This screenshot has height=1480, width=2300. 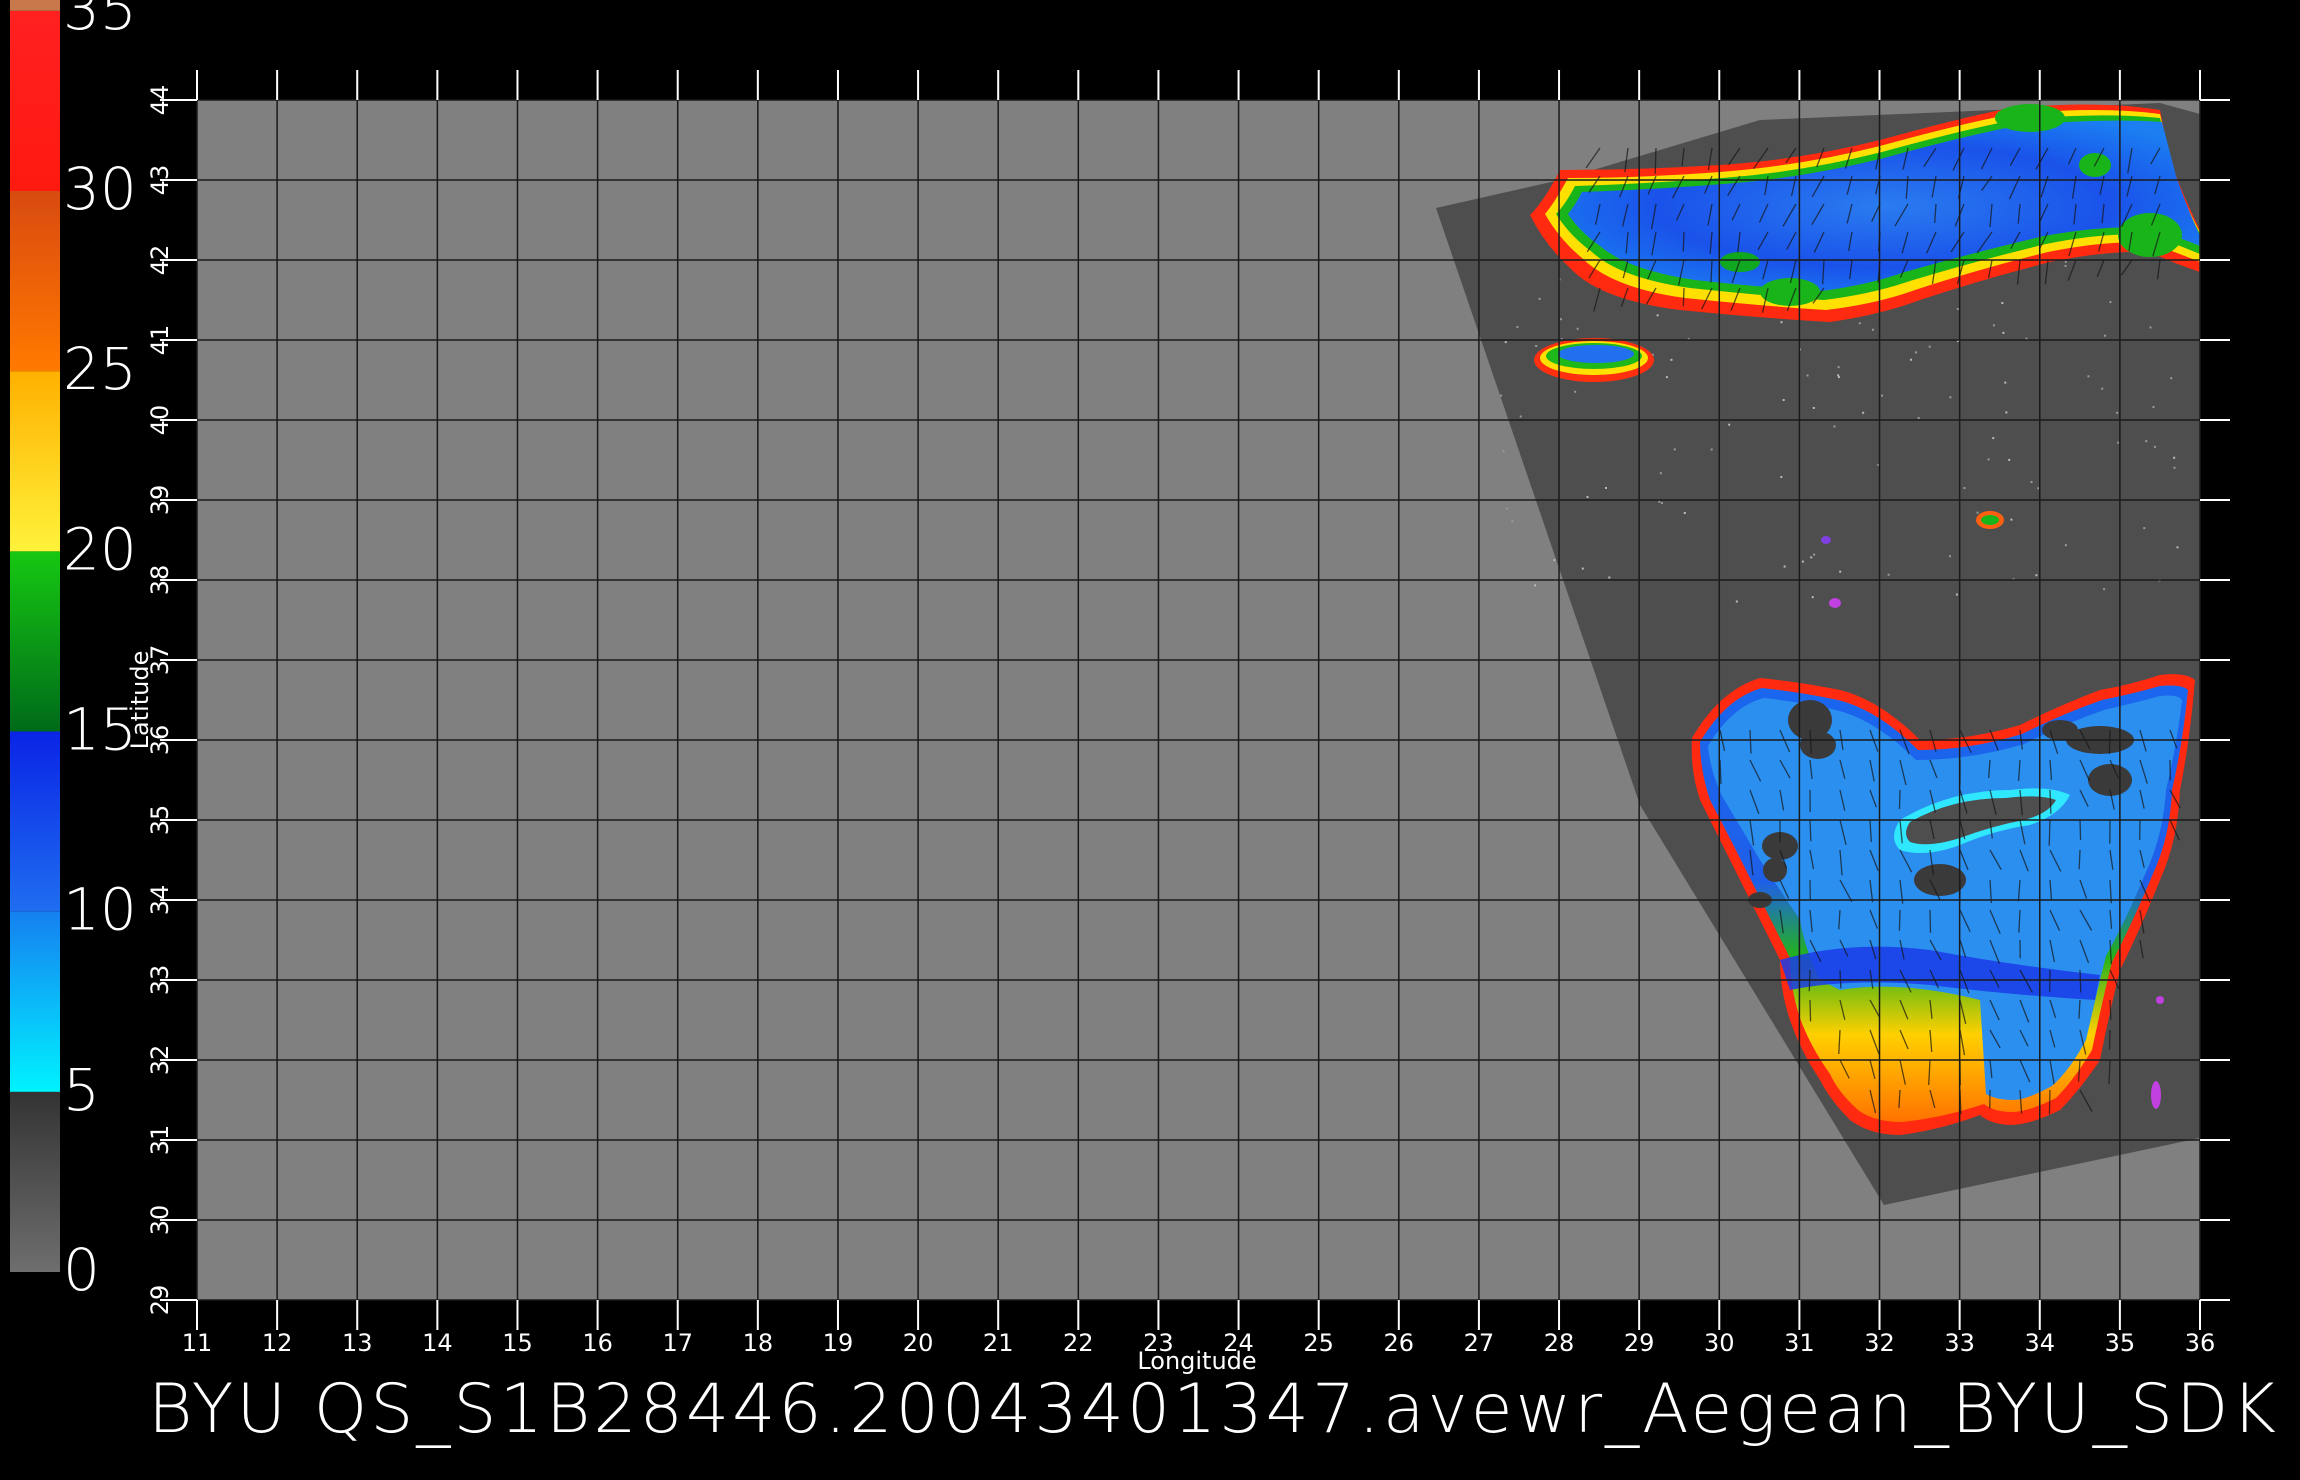 What do you see at coordinates (160, 260) in the screenshot?
I see `y-tick-label: 42` at bounding box center [160, 260].